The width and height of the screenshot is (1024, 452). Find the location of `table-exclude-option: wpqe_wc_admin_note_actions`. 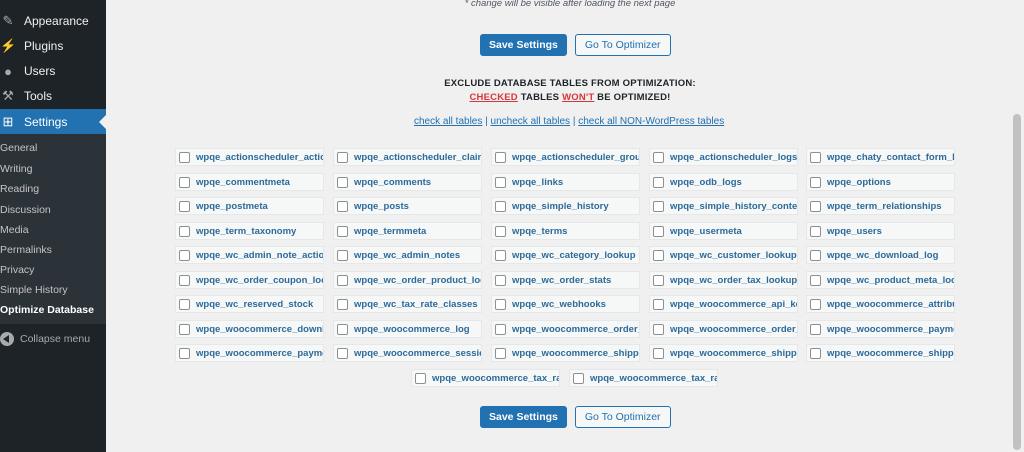

table-exclude-option: wpqe_wc_admin_note_actions is located at coordinates (249, 255).